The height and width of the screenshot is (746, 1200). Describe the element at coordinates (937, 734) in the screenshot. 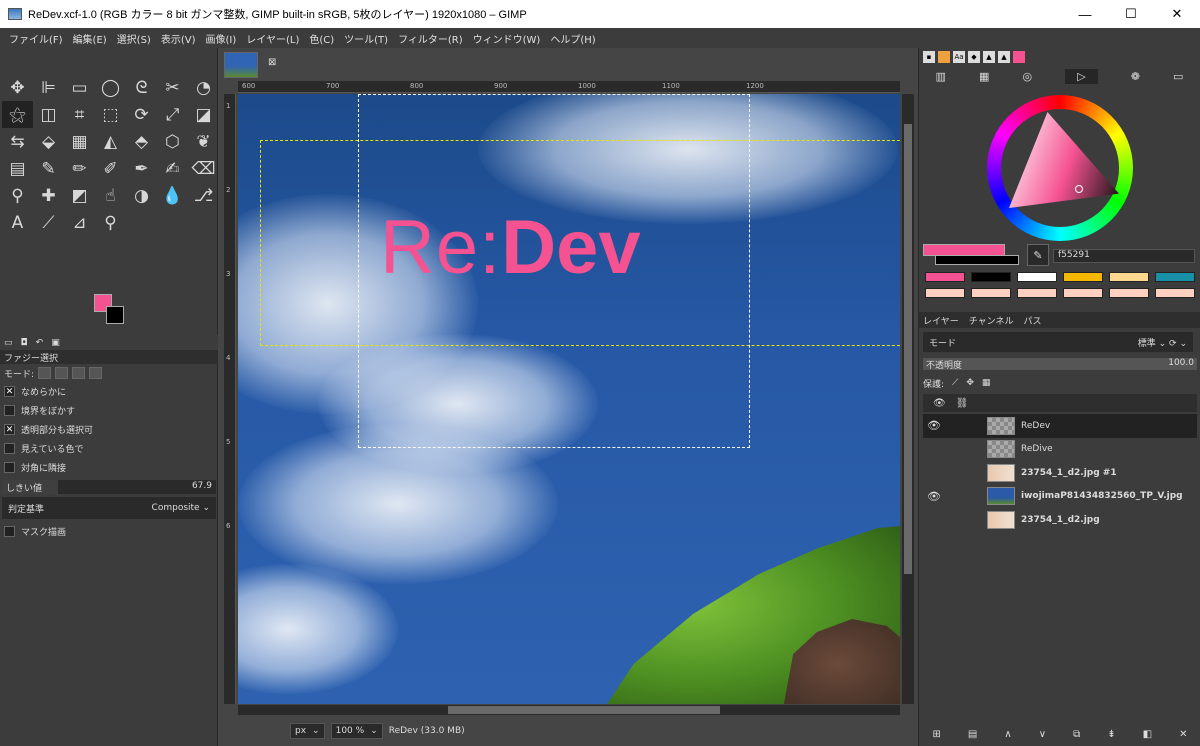

I see `new-layer-icon: ⊞` at that location.